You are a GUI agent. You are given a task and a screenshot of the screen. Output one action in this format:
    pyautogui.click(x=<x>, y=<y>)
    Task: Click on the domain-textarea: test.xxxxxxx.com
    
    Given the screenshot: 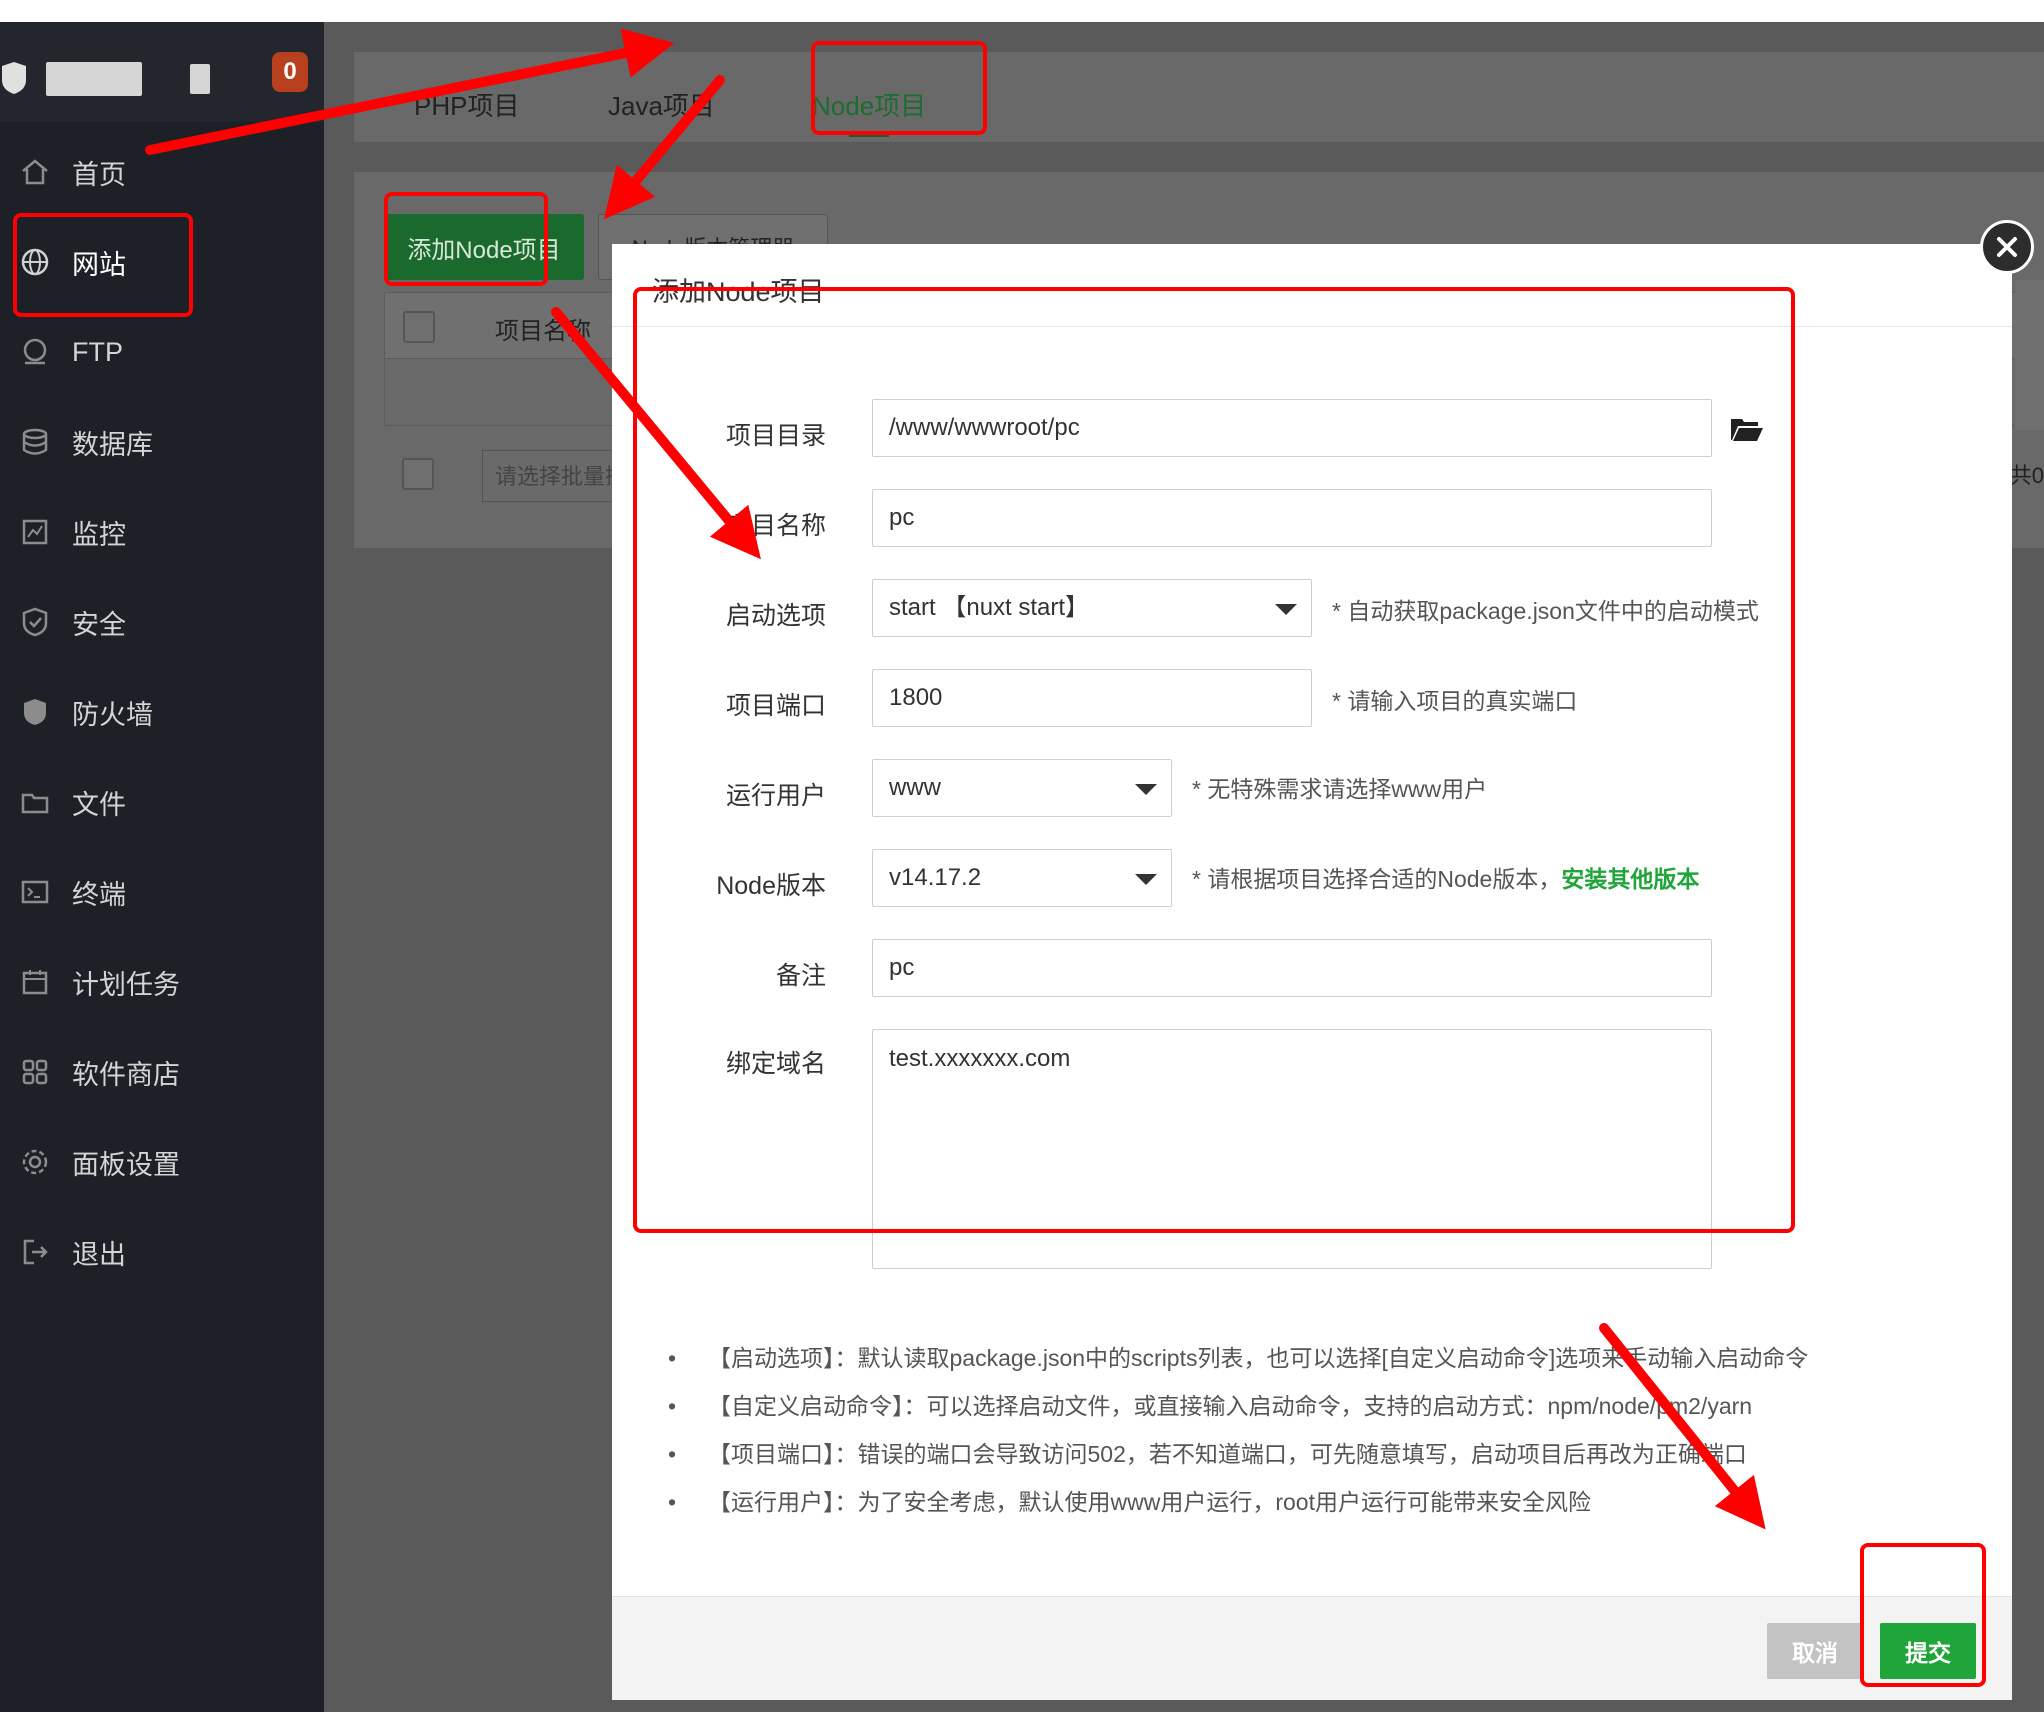 What is the action you would take?
    pyautogui.click(x=1292, y=1149)
    